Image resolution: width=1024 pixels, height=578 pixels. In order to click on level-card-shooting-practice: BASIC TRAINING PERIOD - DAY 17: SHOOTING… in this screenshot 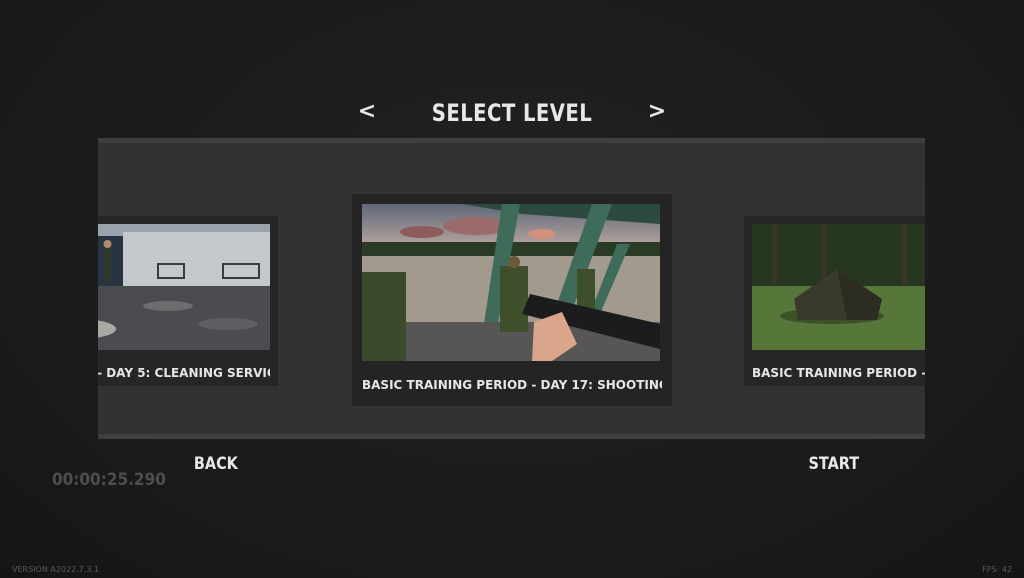, I will do `click(512, 300)`.